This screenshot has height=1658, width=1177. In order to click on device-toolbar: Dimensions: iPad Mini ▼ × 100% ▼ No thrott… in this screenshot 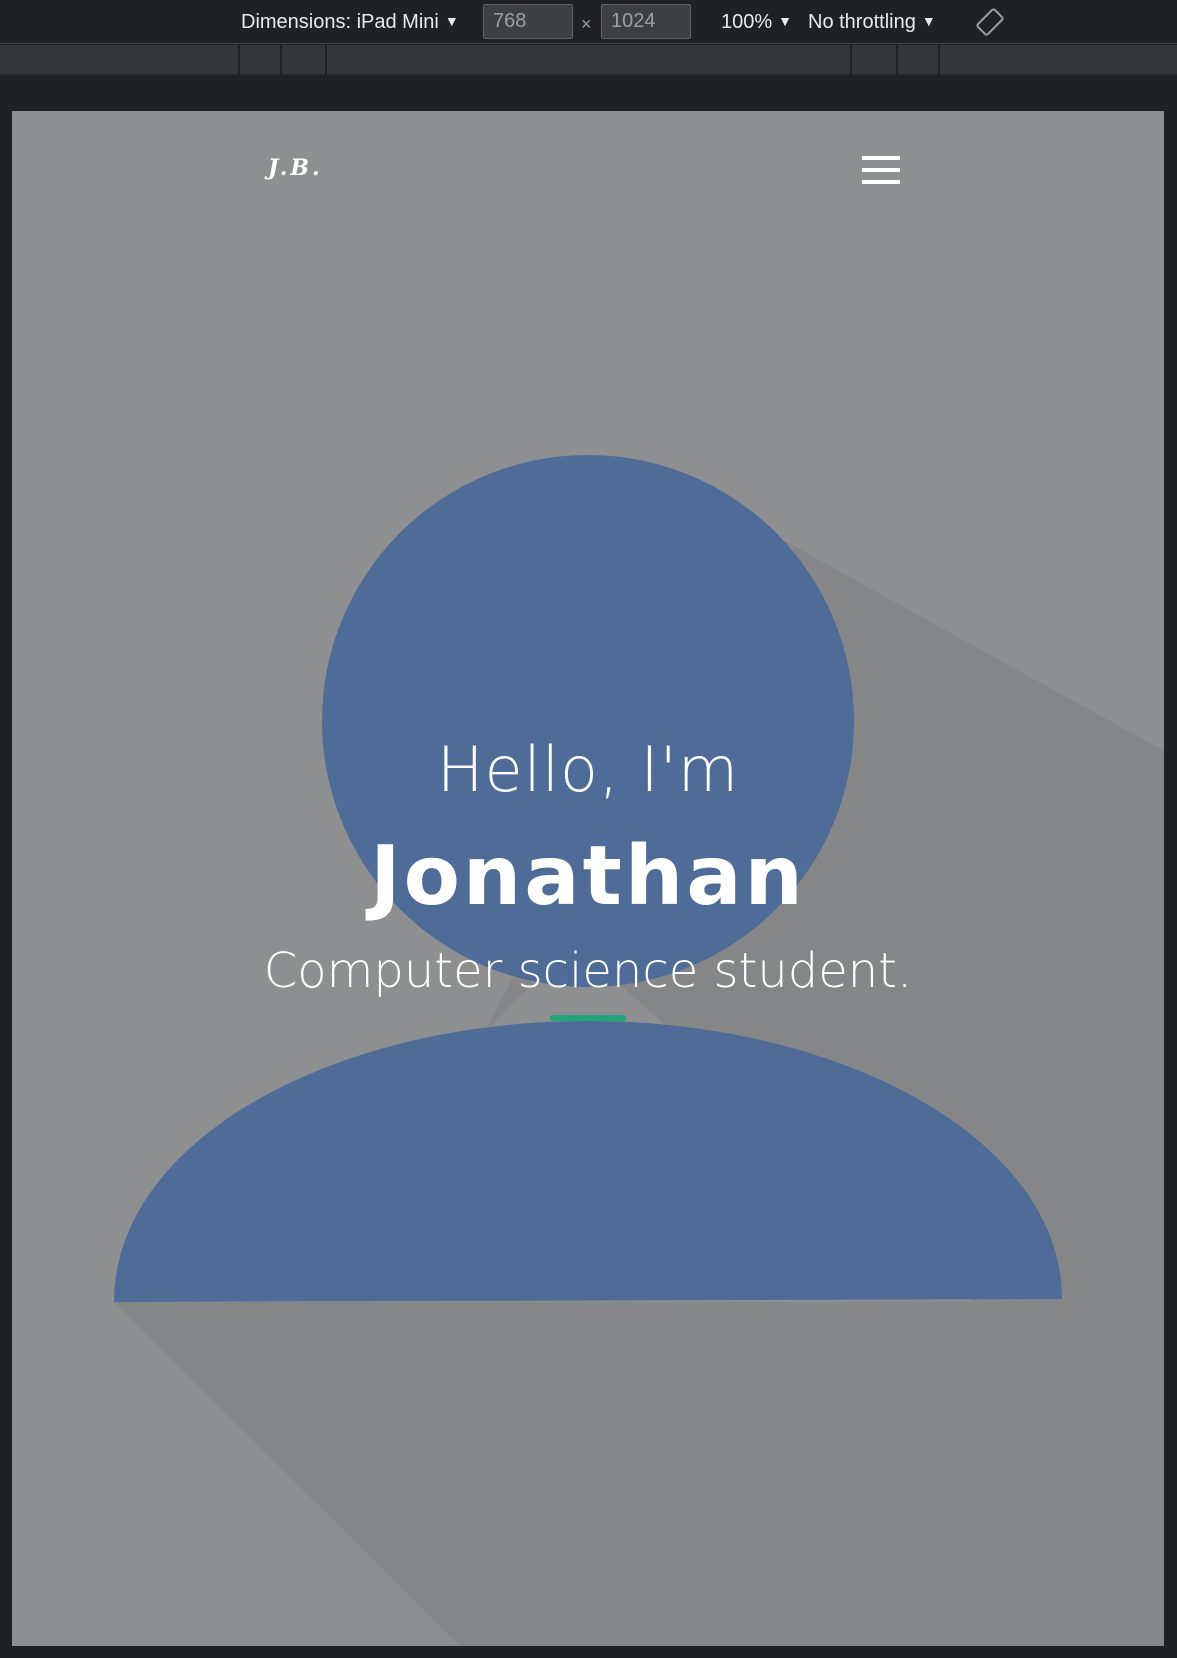, I will do `click(588, 22)`.